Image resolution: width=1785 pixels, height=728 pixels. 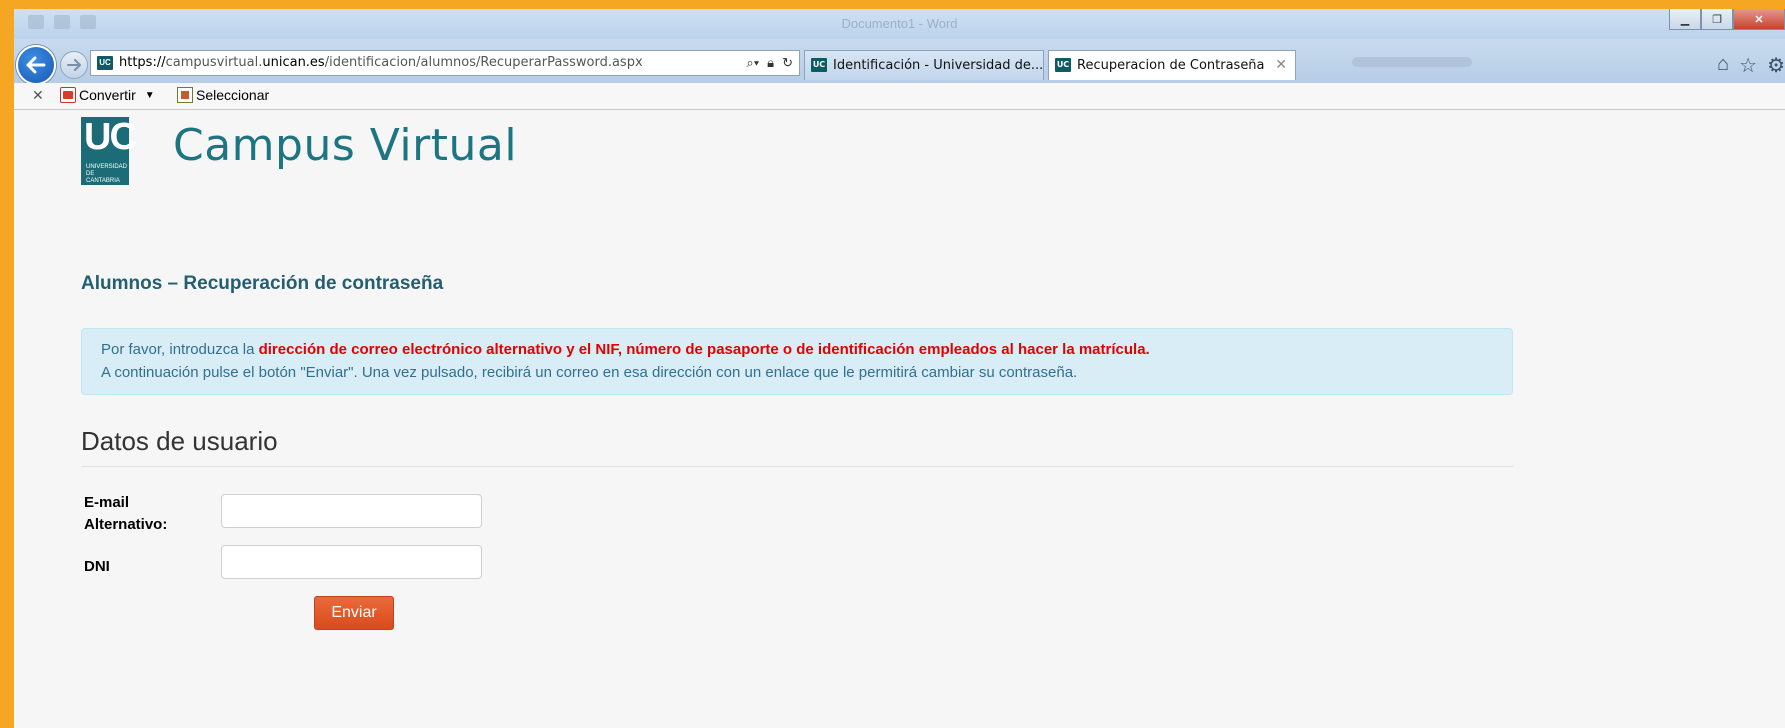 I want to click on tab-recuperacion: UC Recuperacion de Contraseña ✕, so click(x=1172, y=65).